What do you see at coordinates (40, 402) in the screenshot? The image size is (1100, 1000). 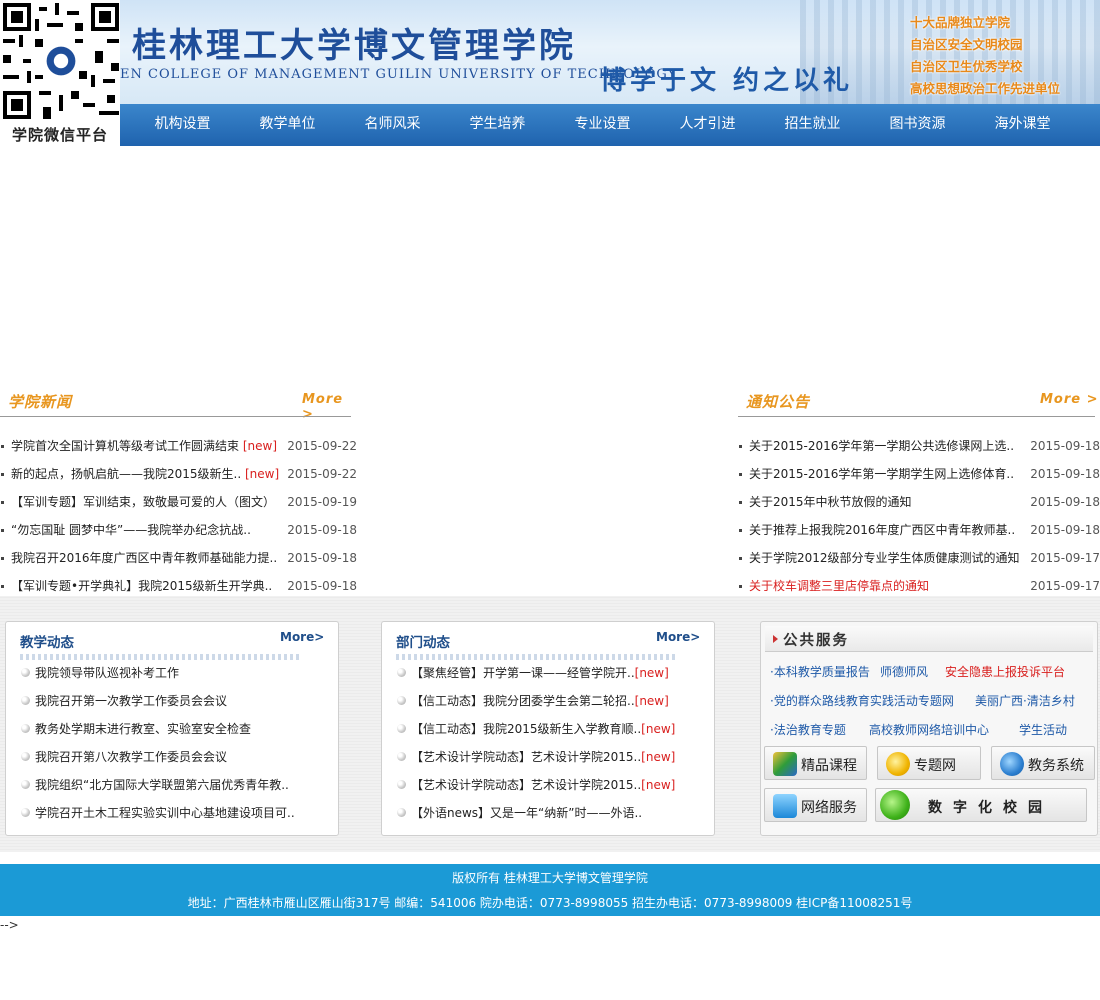 I see `news-title: 学院新闻` at bounding box center [40, 402].